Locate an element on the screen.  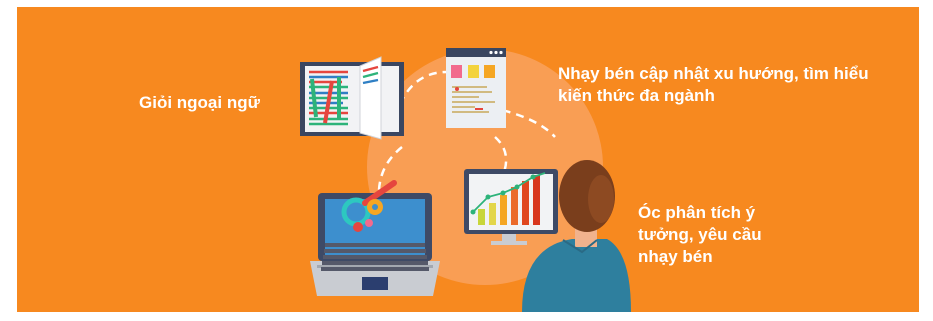
laptop-gears-icon is located at coordinates (375, 238).